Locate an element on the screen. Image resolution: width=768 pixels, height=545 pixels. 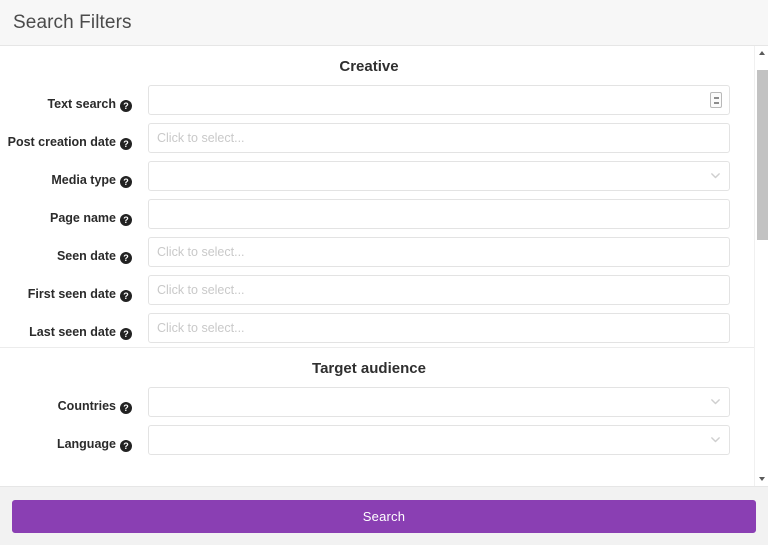
select-language is located at coordinates (439, 440).